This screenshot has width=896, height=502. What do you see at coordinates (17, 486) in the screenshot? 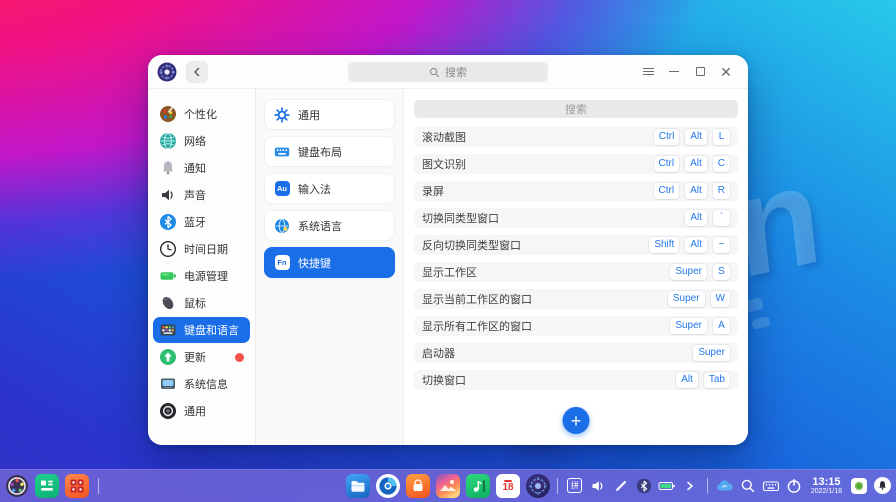
I see `launcher-icon` at bounding box center [17, 486].